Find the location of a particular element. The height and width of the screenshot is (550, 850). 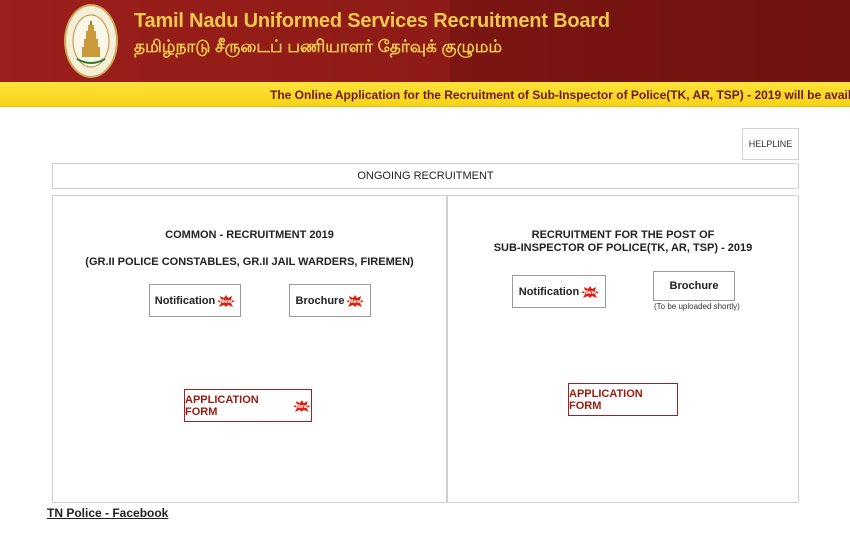

brochure-note: (To be uploaded shortly) is located at coordinates (697, 306).